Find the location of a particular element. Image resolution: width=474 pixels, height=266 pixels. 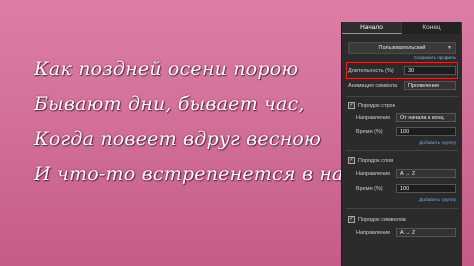

line-direction-label: Направление is located at coordinates (373, 118).